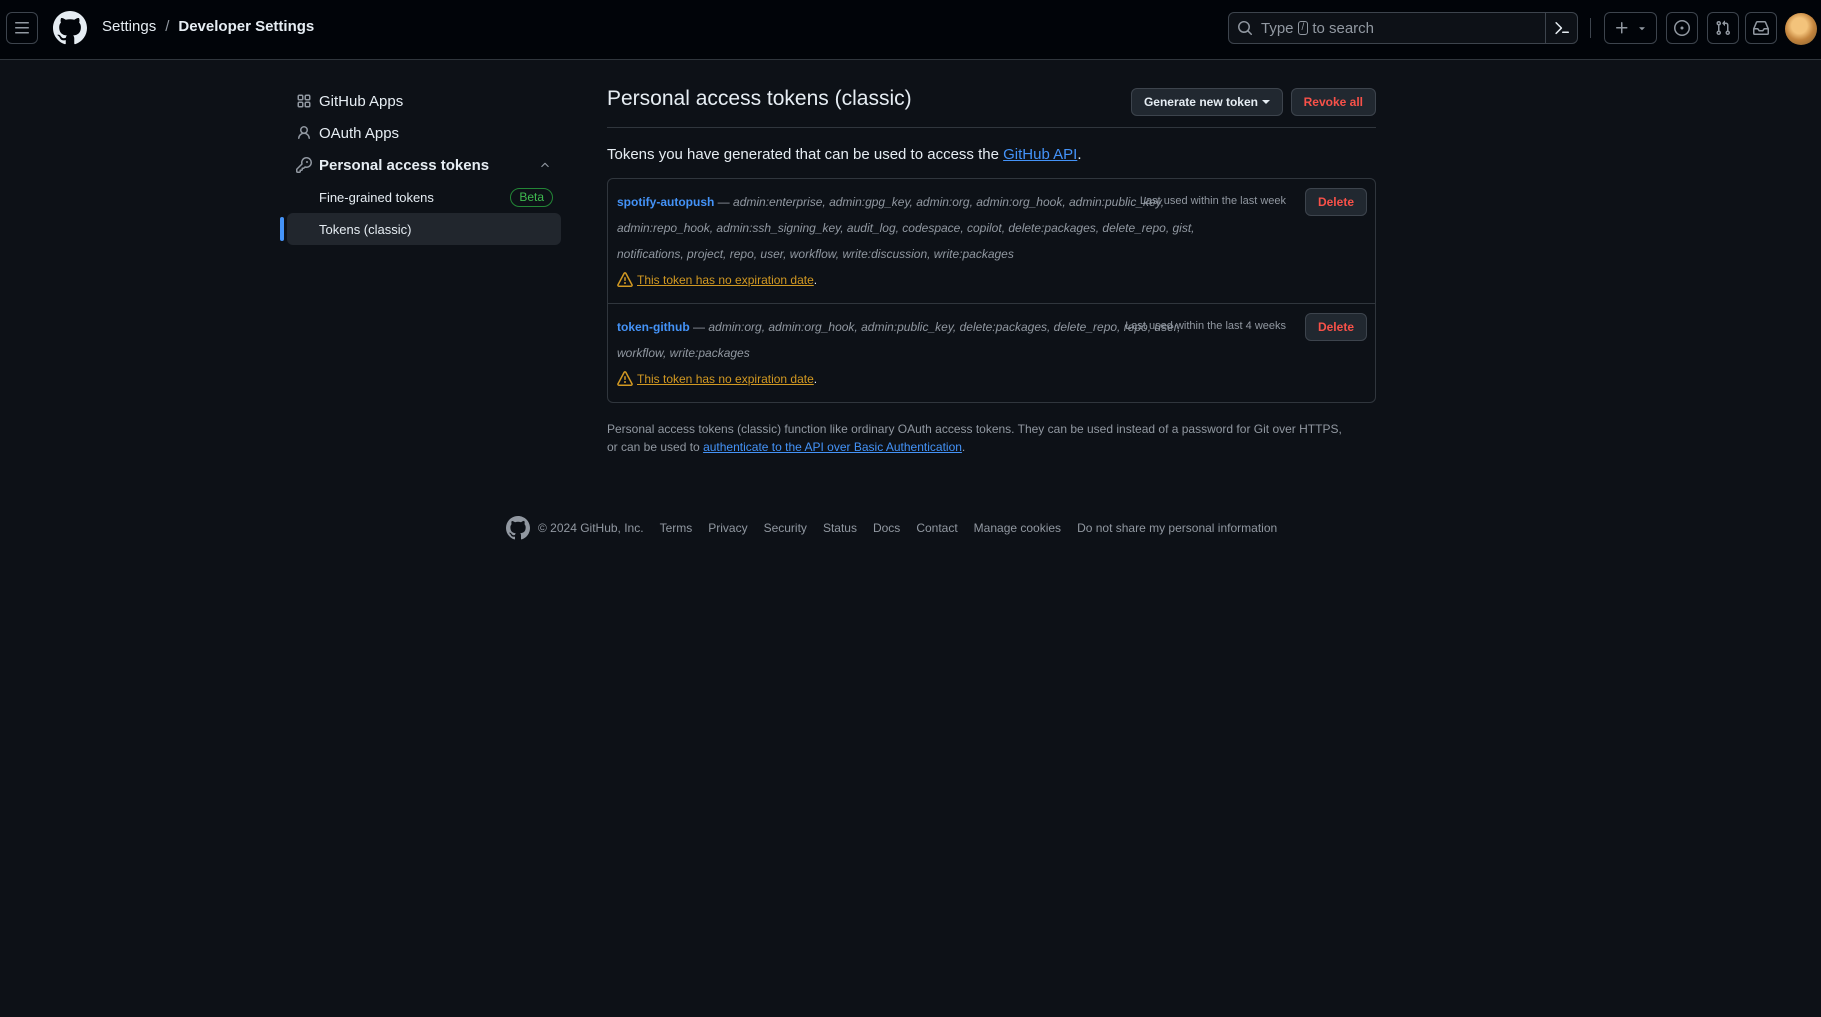 This screenshot has width=1821, height=1017. Describe the element at coordinates (1801, 29) in the screenshot. I see `avatar` at that location.